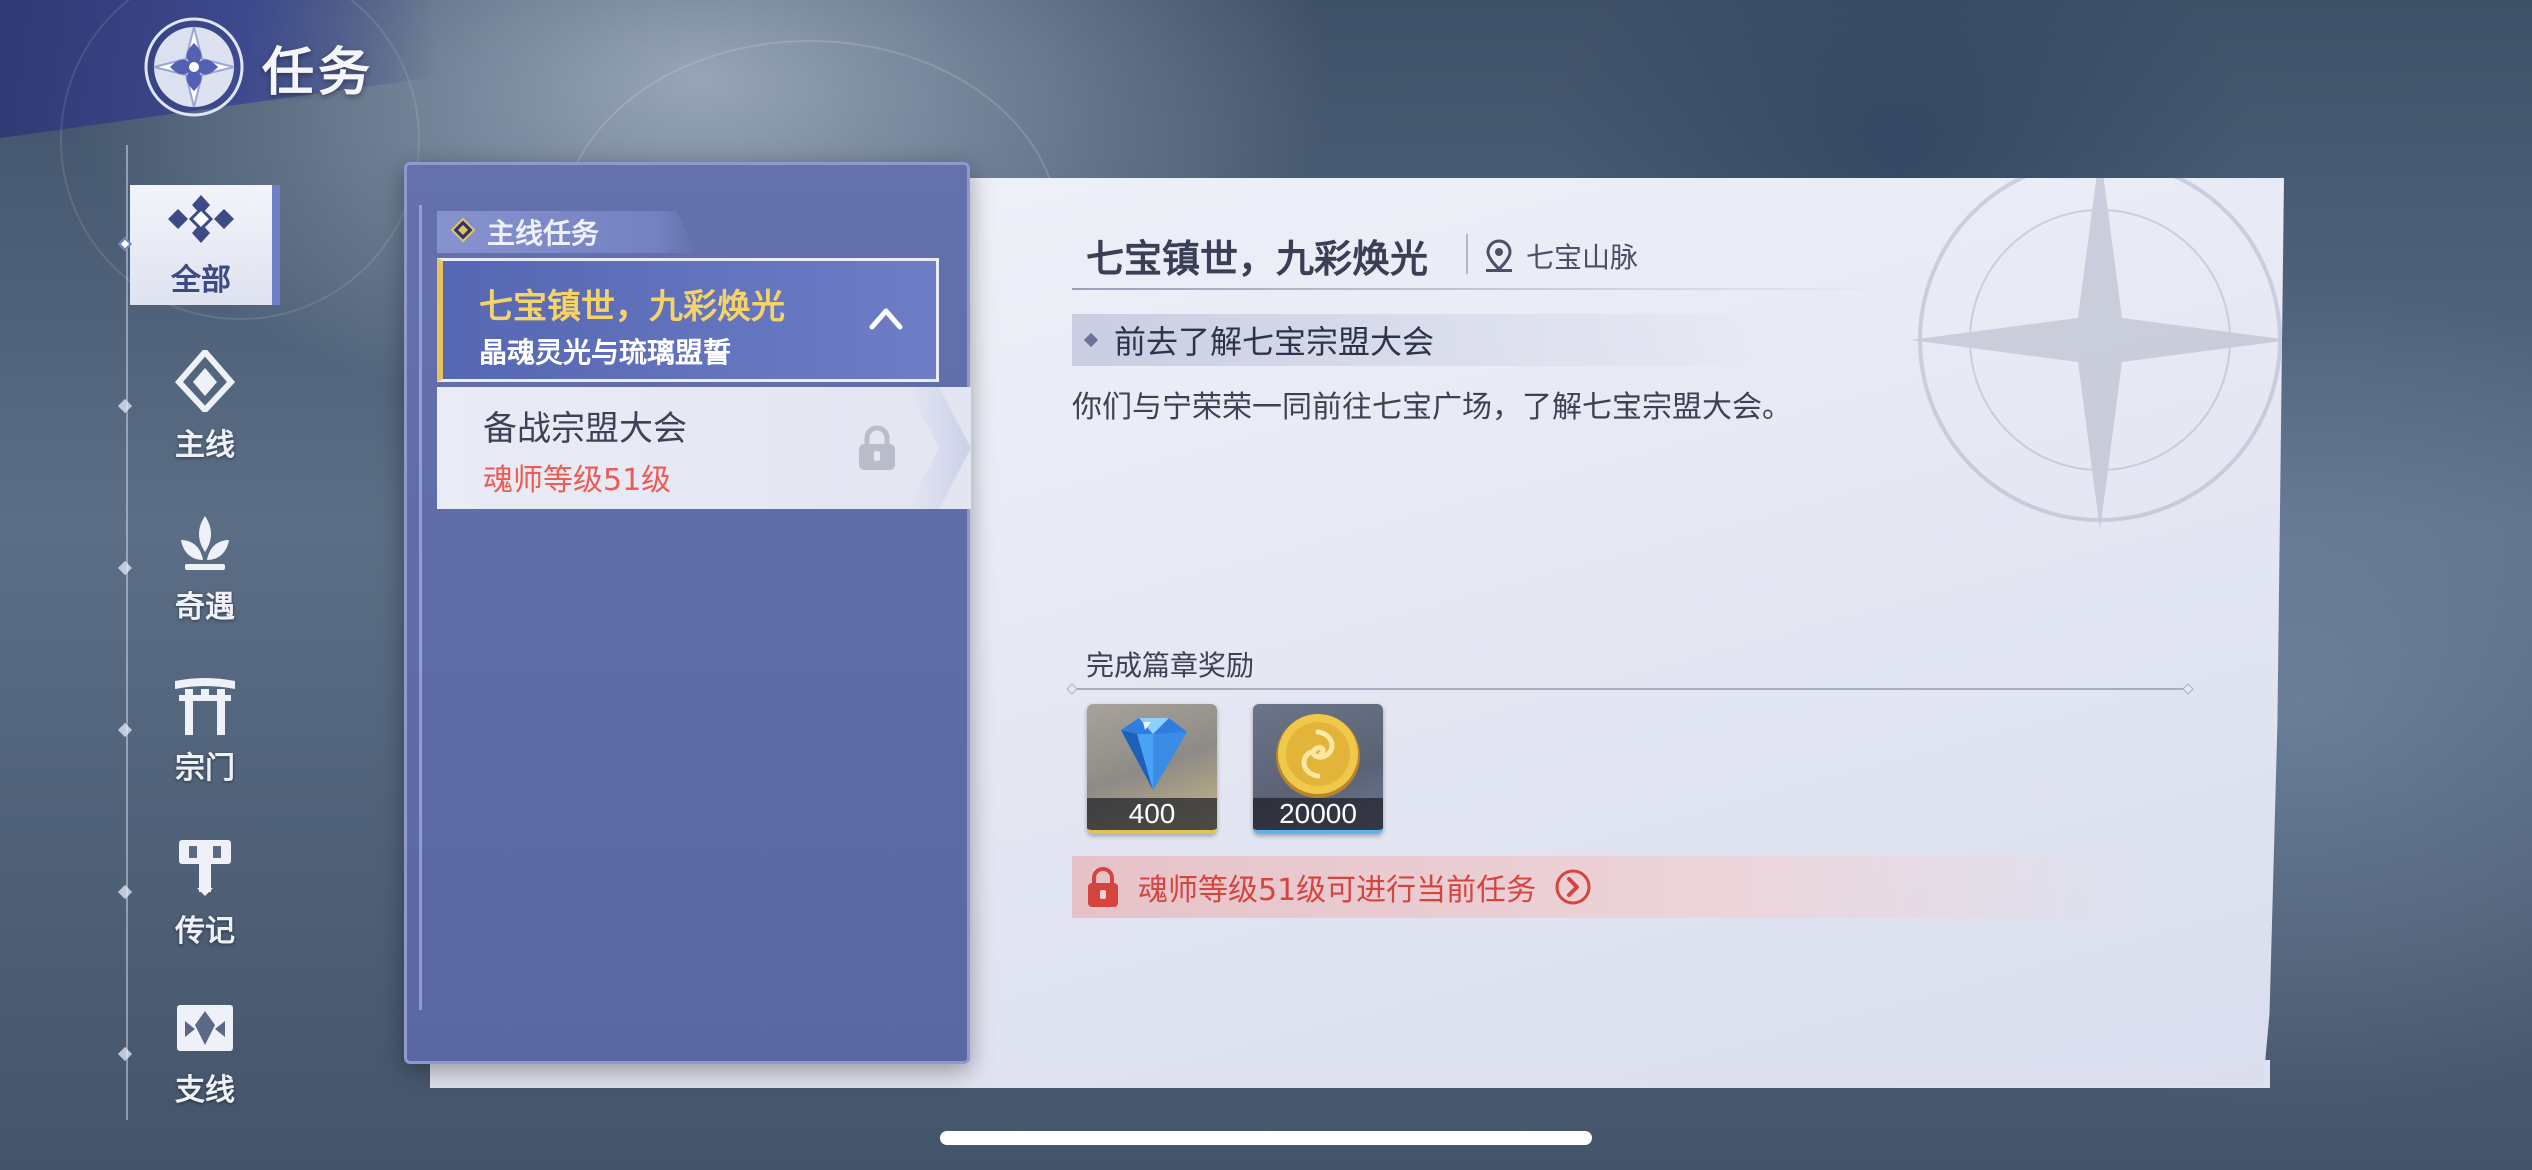 The width and height of the screenshot is (2532, 1170). I want to click on nav-item-biography: 传记, so click(198, 893).